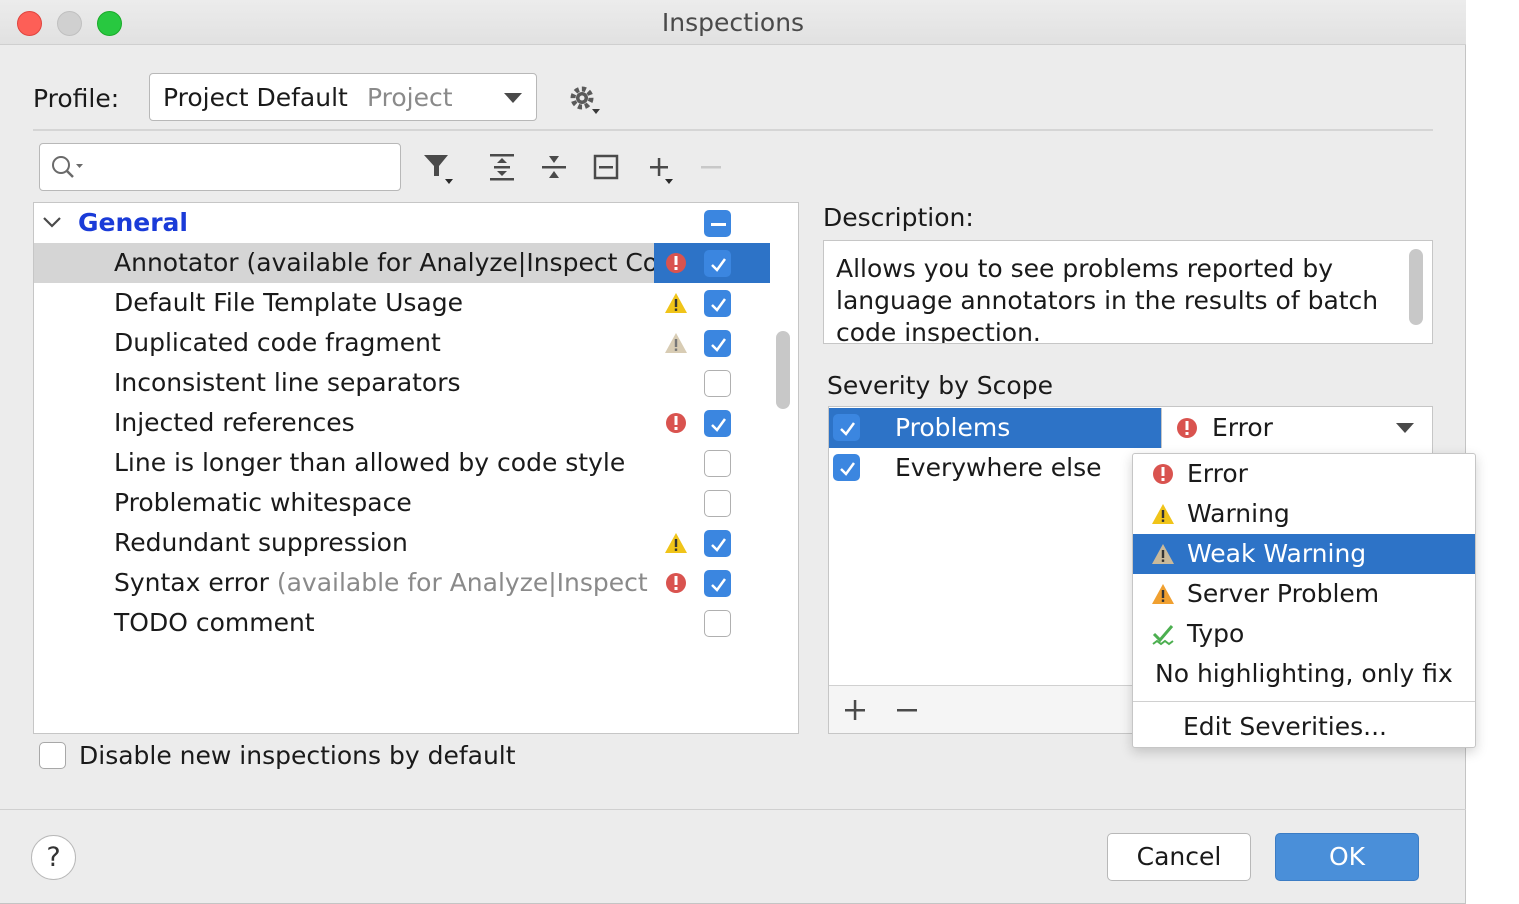 Image resolution: width=1519 pixels, height=904 pixels. Describe the element at coordinates (297, 755) in the screenshot. I see `disable-new-label: Disable new inspections by default` at that location.